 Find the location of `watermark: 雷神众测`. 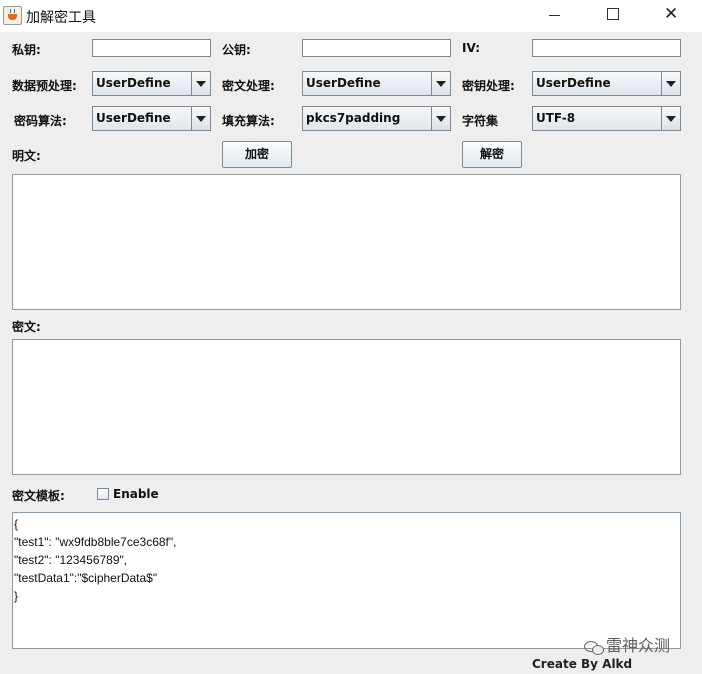

watermark: 雷神众测 is located at coordinates (627, 644).